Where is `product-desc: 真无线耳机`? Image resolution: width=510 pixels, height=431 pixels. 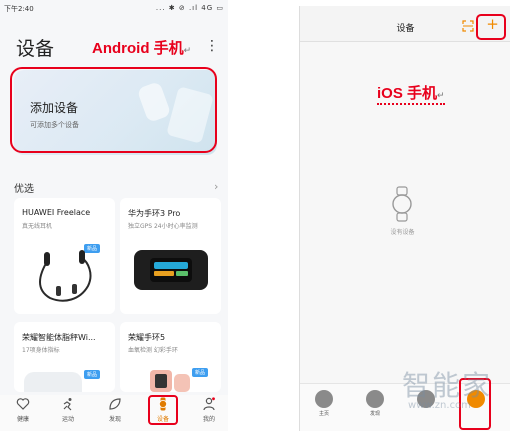 product-desc: 真无线耳机 is located at coordinates (37, 226).